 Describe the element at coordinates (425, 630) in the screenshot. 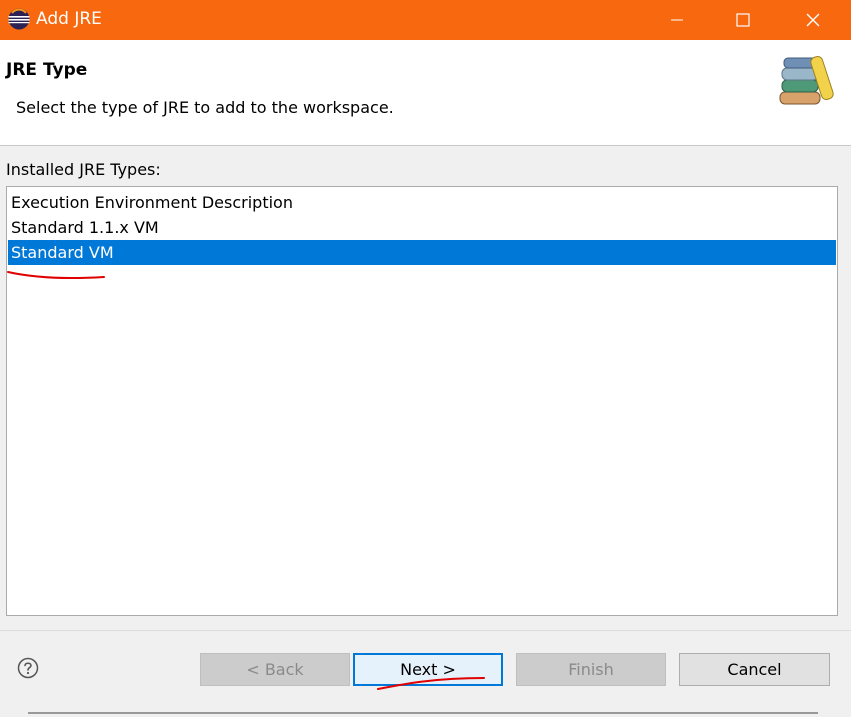

I see `button-bar-separator` at that location.